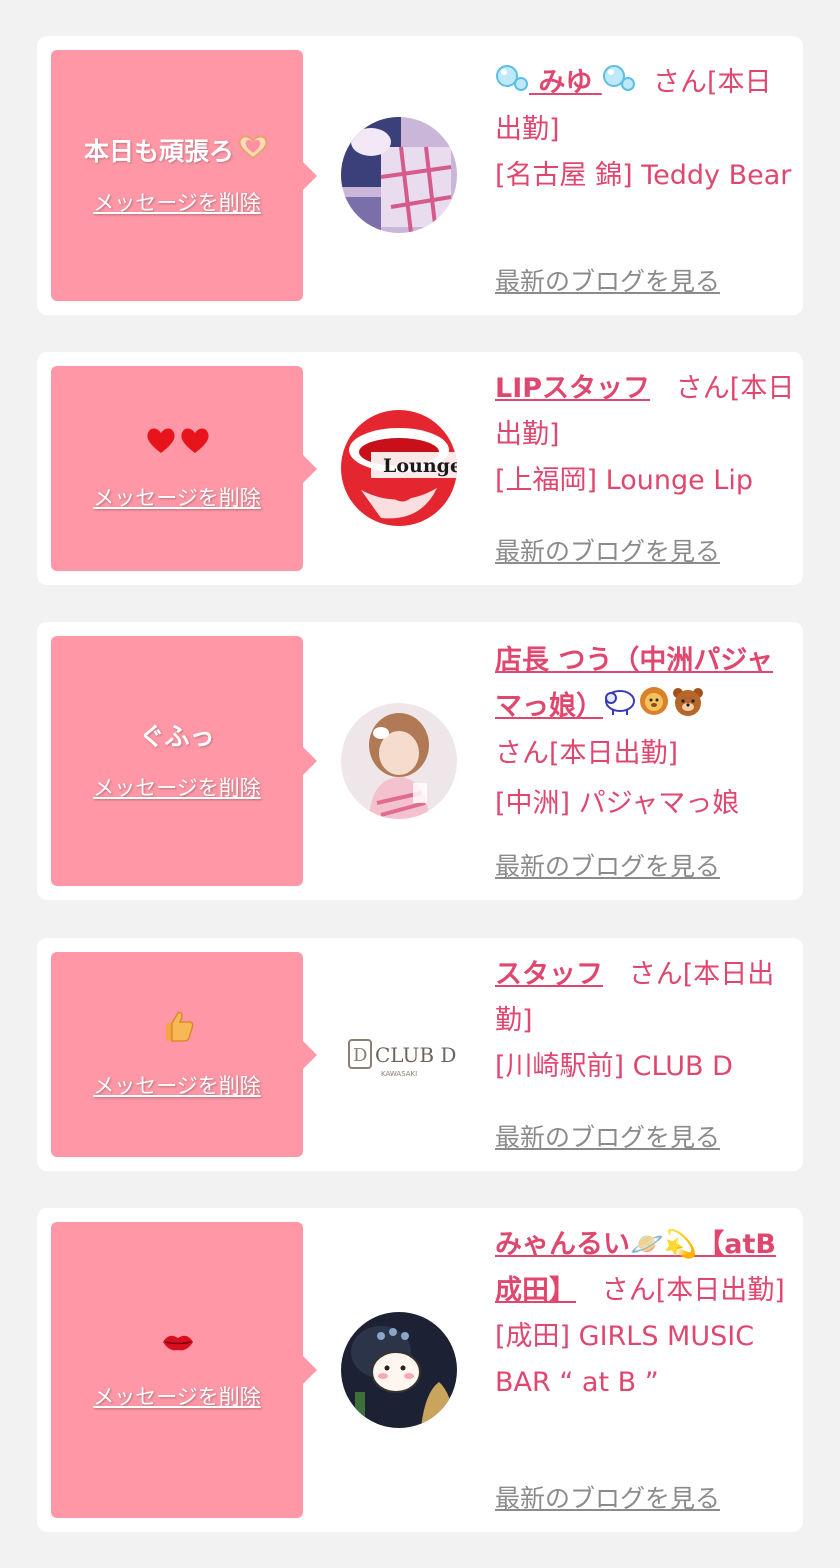  I want to click on message-text-row: ぐふっ, so click(176, 737).